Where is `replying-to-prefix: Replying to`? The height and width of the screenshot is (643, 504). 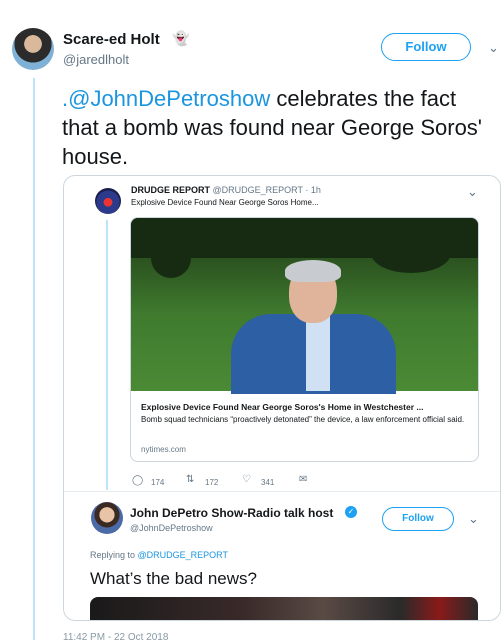 replying-to-prefix: Replying to is located at coordinates (114, 555).